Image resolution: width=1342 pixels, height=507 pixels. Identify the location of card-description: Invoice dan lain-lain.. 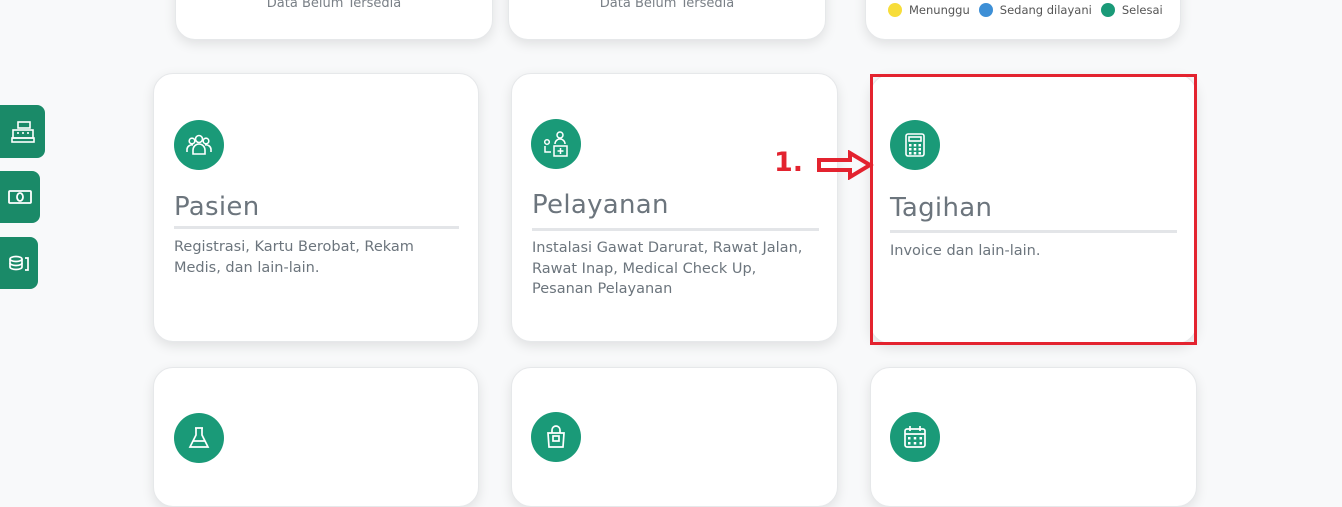
(965, 251).